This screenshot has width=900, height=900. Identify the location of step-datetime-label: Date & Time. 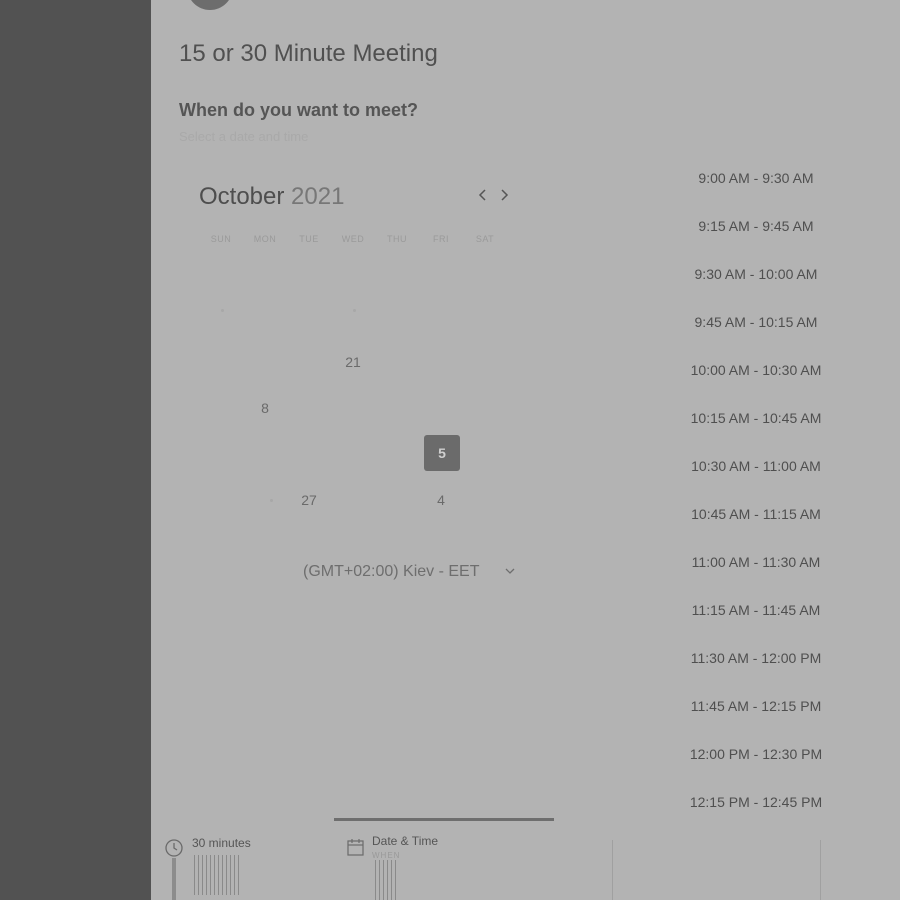
(405, 841).